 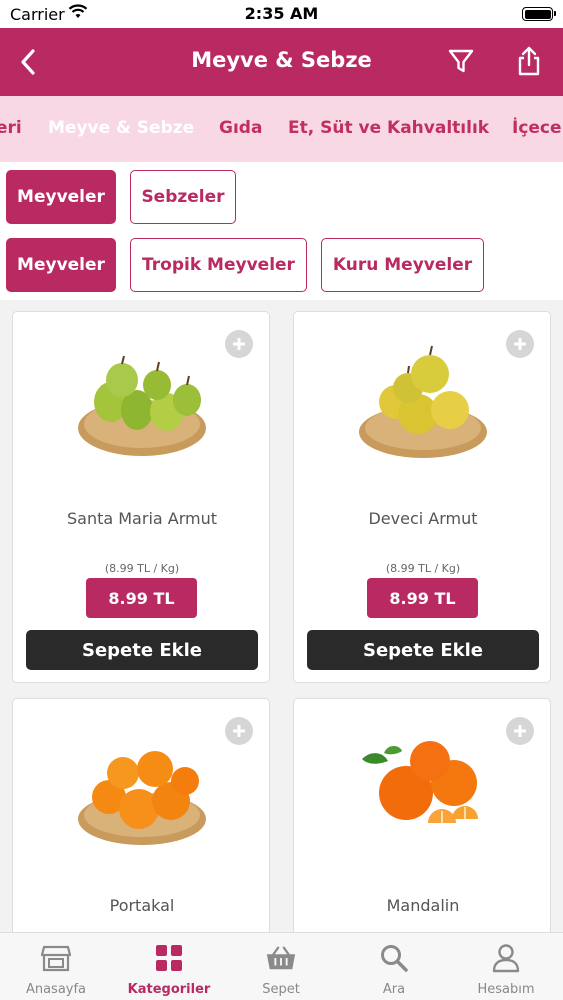 I want to click on chip-sebzeler: Sebzeler, so click(x=183, y=197).